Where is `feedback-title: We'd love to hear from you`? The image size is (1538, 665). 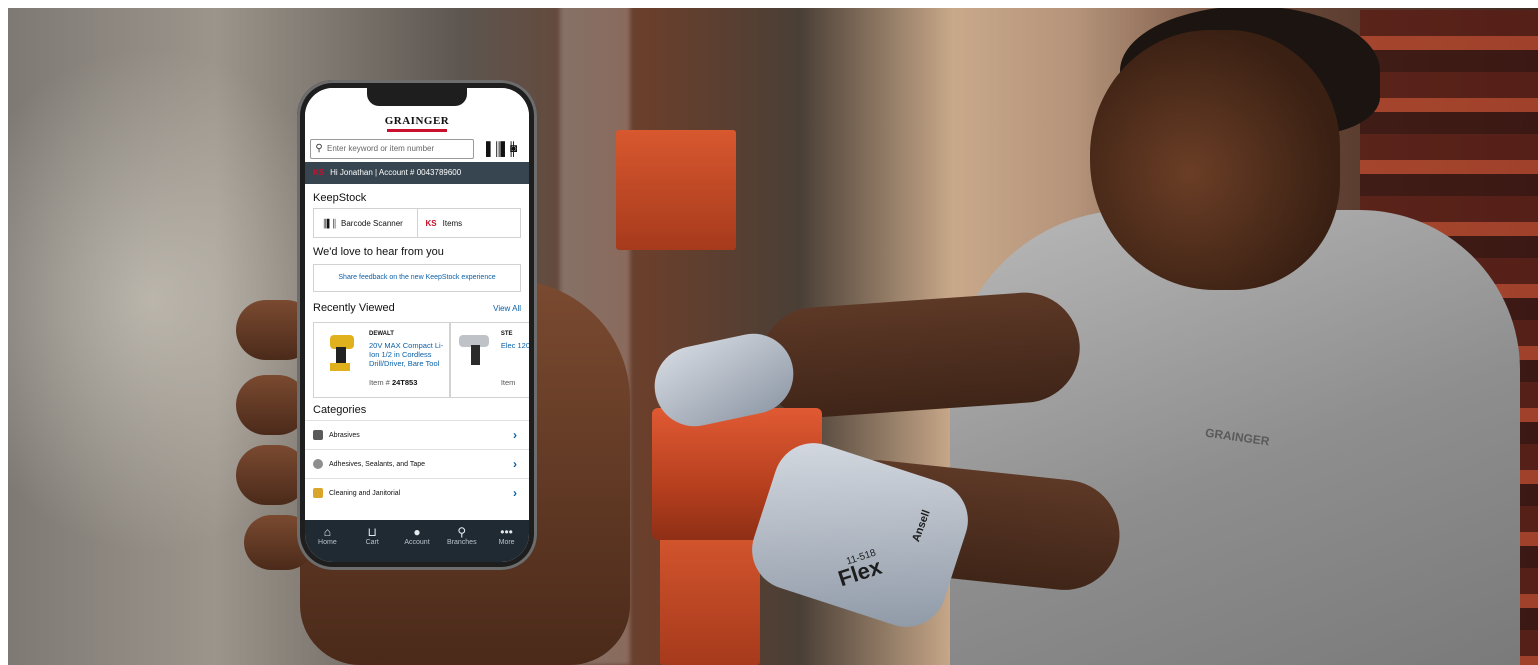
feedback-title: We'd love to hear from you is located at coordinates (378, 252).